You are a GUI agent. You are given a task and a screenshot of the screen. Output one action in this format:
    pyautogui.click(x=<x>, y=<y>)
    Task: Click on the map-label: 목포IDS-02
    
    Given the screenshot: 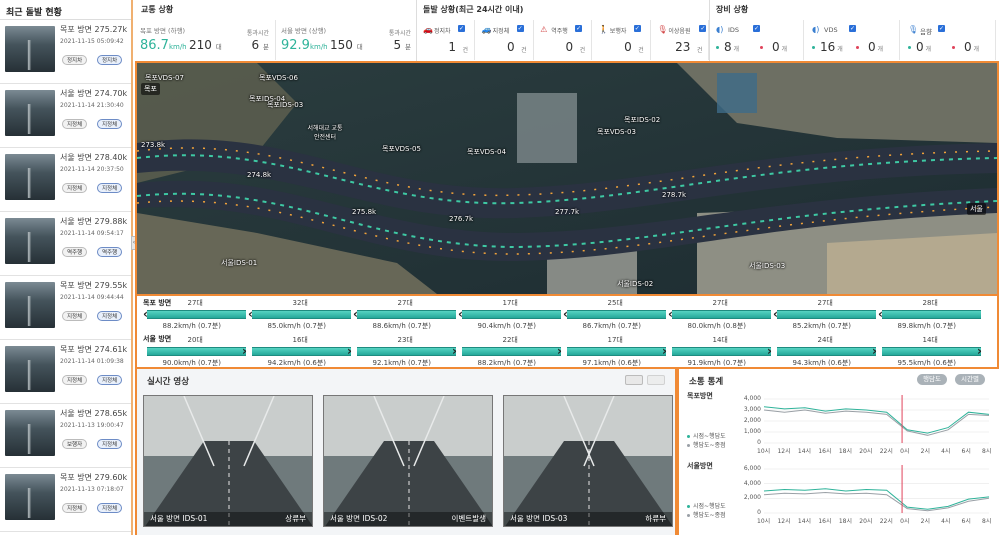 What is the action you would take?
    pyautogui.click(x=642, y=120)
    